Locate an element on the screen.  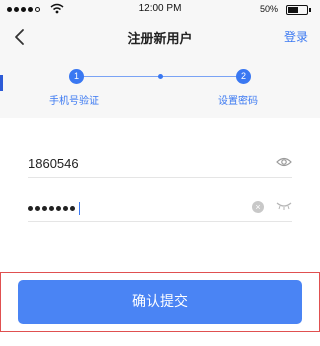
nav-bar: 注册新用户 登录 is located at coordinates (160, 37).